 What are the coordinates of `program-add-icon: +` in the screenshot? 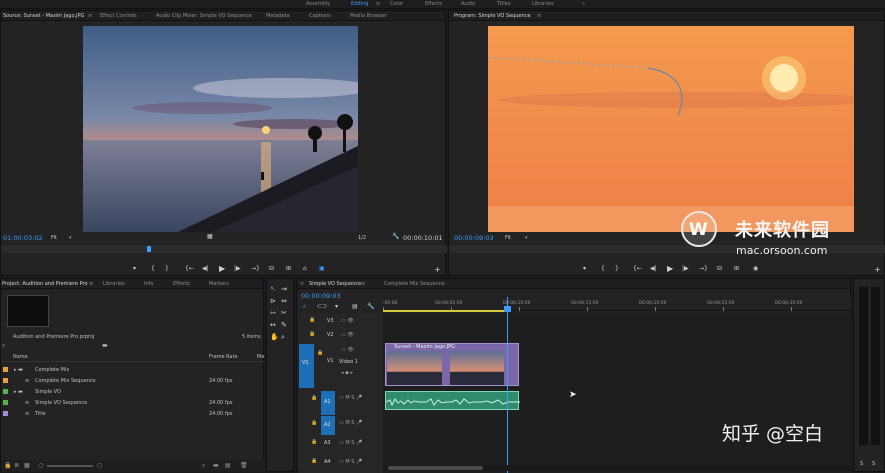 It's located at (877, 269).